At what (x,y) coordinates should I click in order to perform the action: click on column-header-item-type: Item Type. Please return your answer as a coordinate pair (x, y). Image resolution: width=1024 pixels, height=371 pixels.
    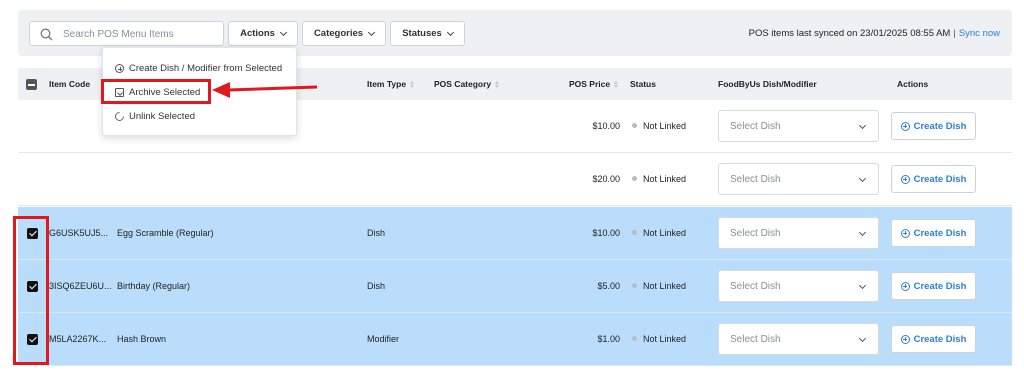
    Looking at the image, I should click on (391, 84).